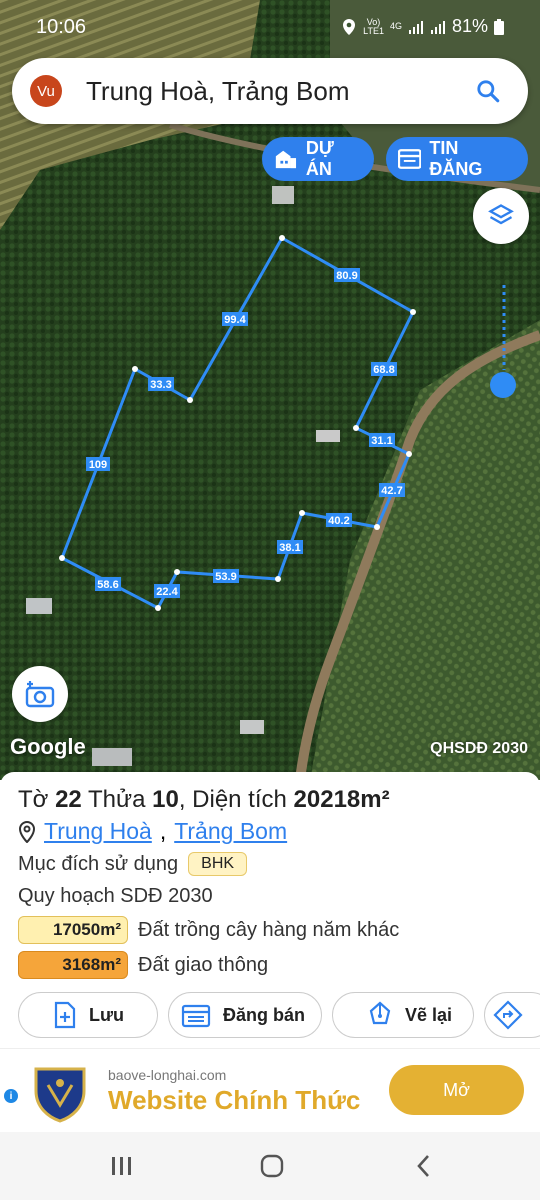  What do you see at coordinates (107, 585) in the screenshot?
I see `edge-label: 58.6` at bounding box center [107, 585].